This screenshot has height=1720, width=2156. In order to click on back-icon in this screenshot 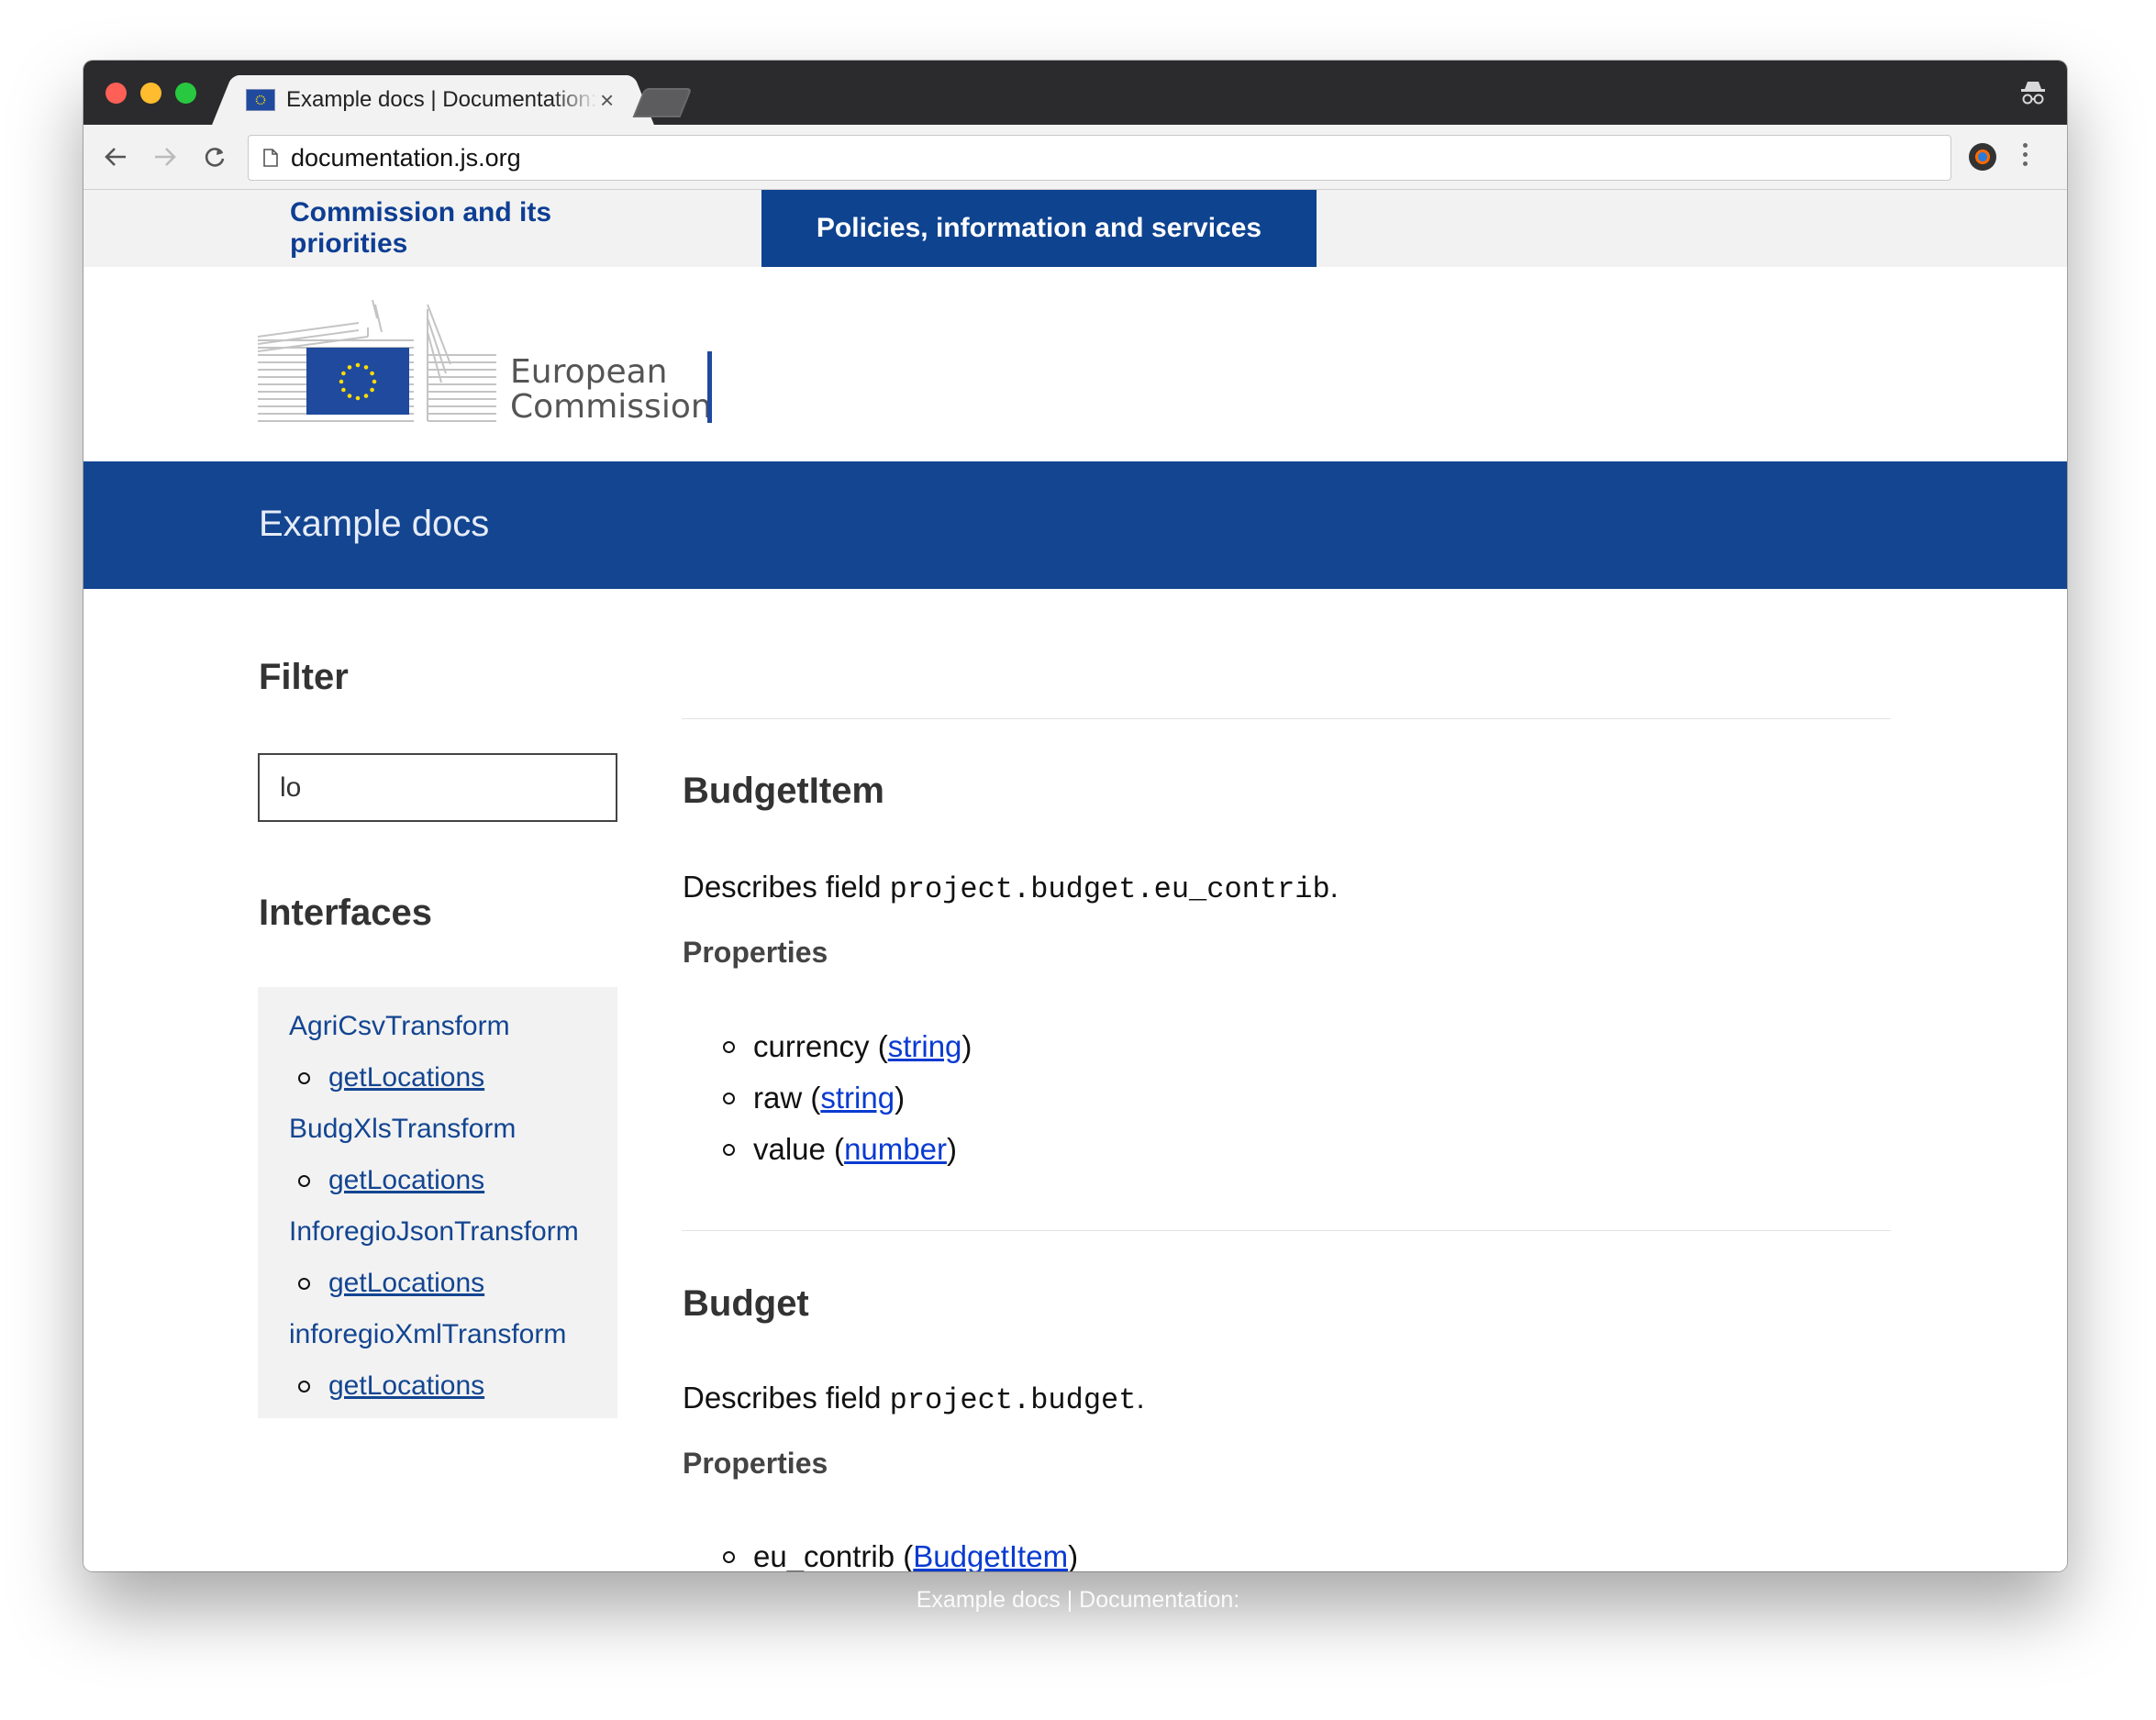, I will do `click(116, 156)`.